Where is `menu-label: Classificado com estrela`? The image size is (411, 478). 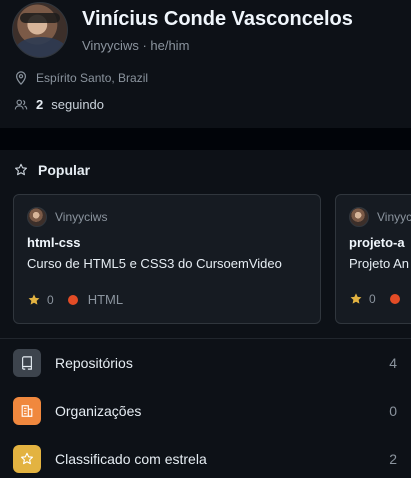 menu-label: Classificado com estrela is located at coordinates (131, 459).